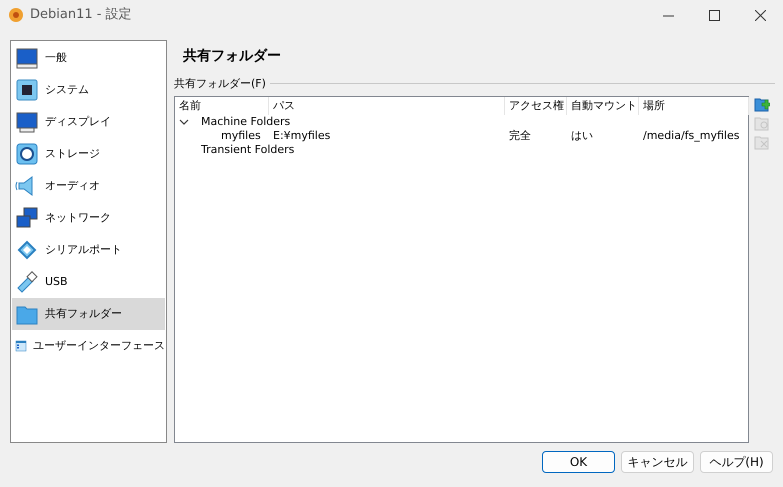 This screenshot has height=487, width=783. What do you see at coordinates (88, 58) in the screenshot?
I see `sidebar-item: 一般` at bounding box center [88, 58].